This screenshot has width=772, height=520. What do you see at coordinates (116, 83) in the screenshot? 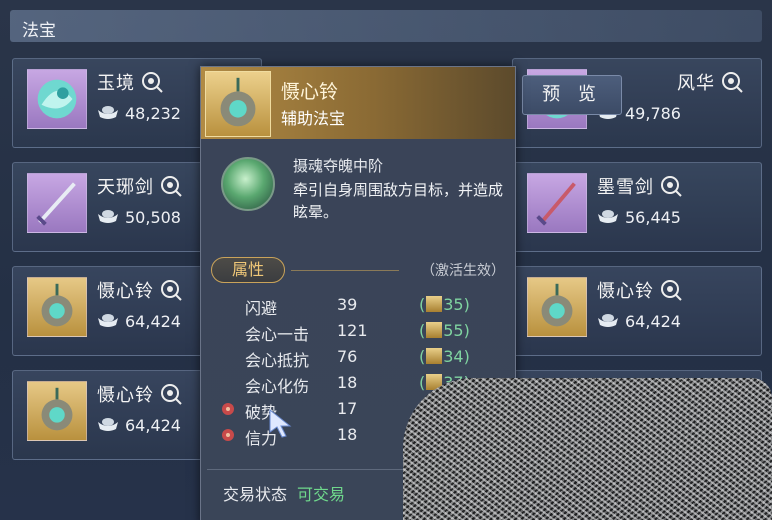
I see `item-name: 玉境` at bounding box center [116, 83].